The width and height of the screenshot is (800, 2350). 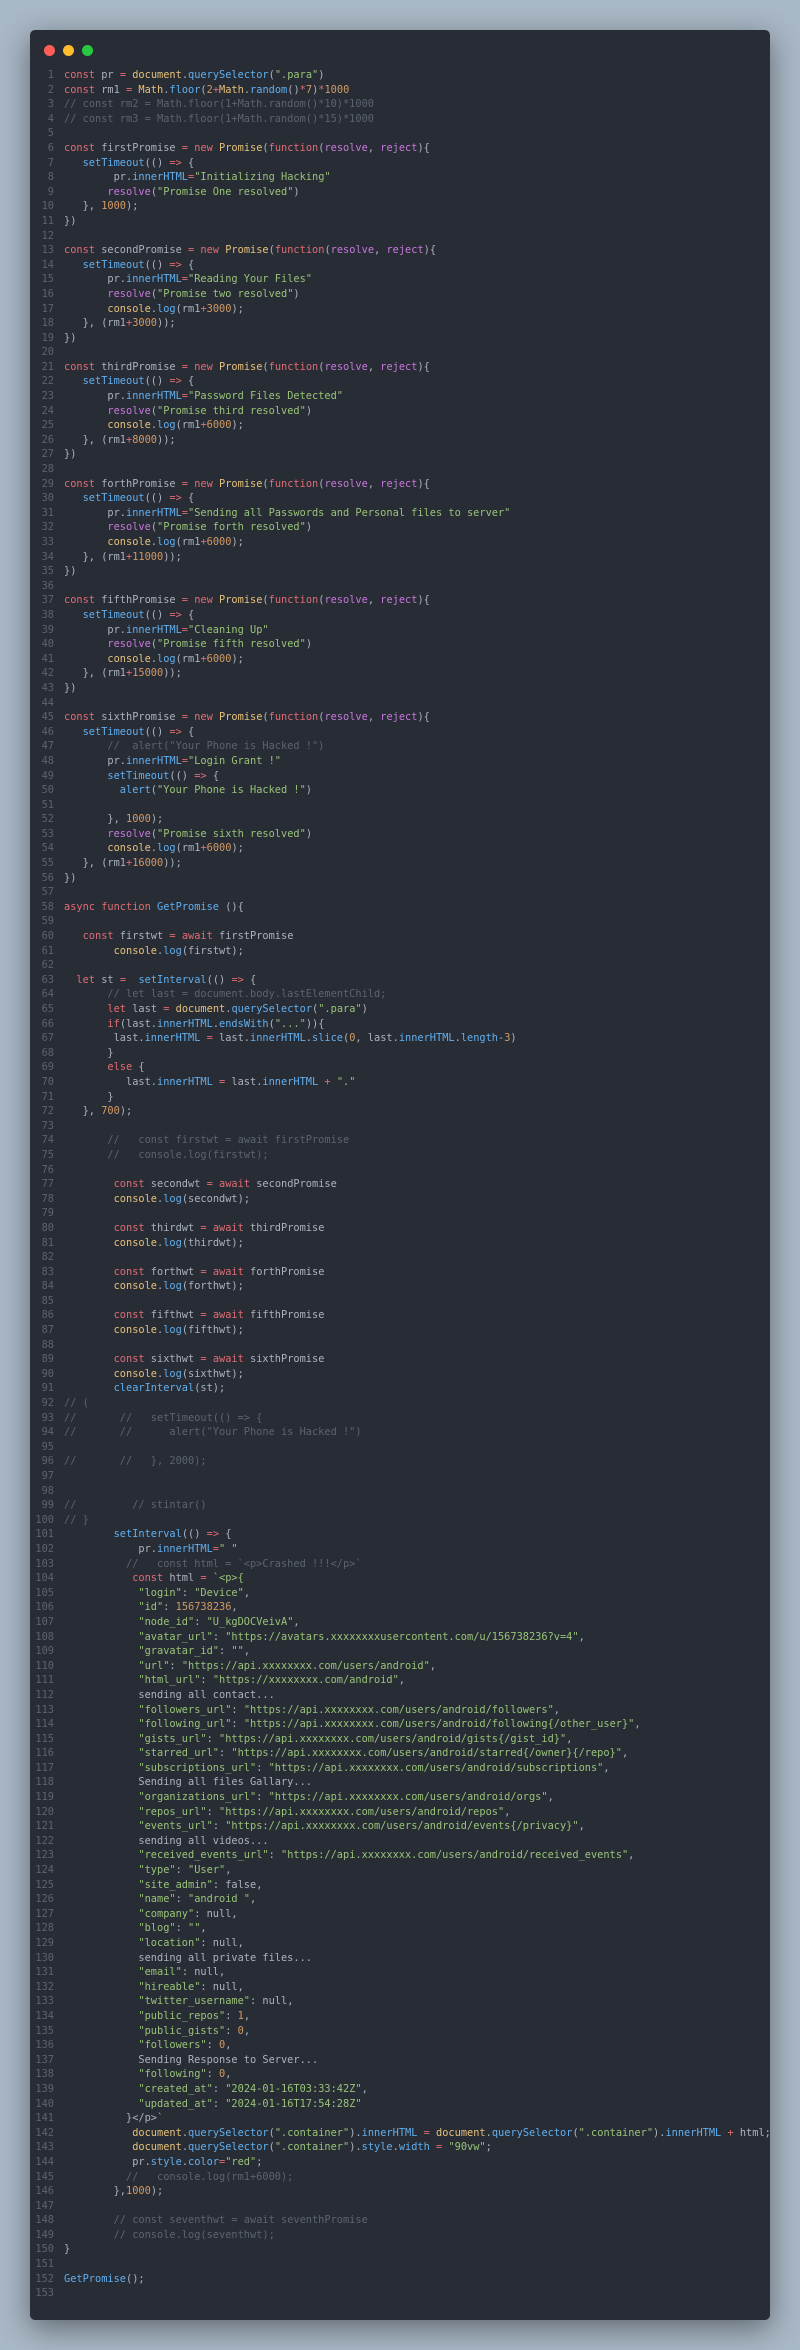 I want to click on code-line: 32 resolve("Promise forth resolved"), so click(x=400, y=527).